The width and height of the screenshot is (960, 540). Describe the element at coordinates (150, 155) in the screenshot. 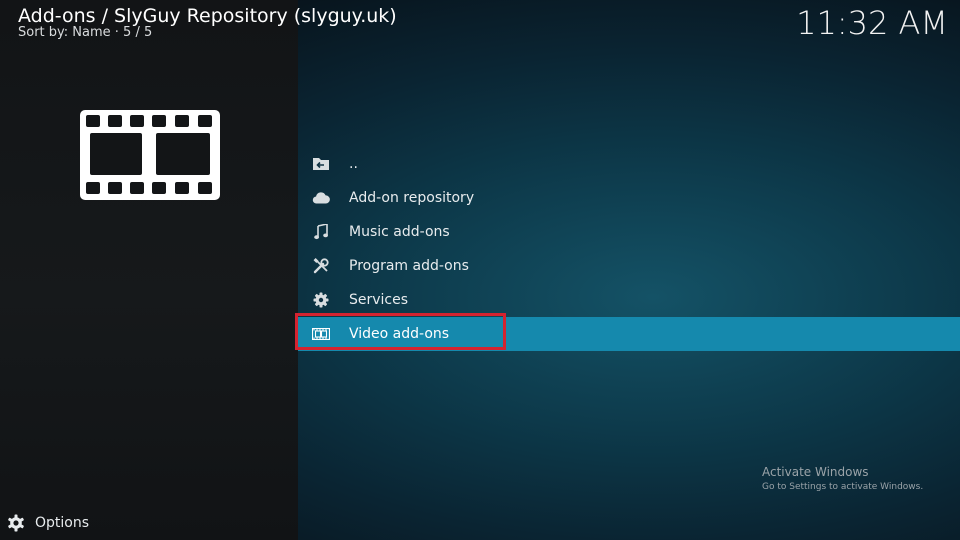

I see `film-strip-icon` at that location.